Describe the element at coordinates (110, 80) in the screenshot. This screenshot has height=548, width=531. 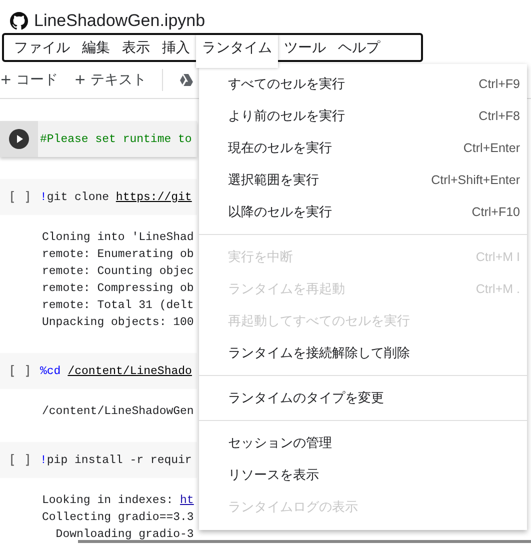
I see `add-text-button: + テキスト` at that location.